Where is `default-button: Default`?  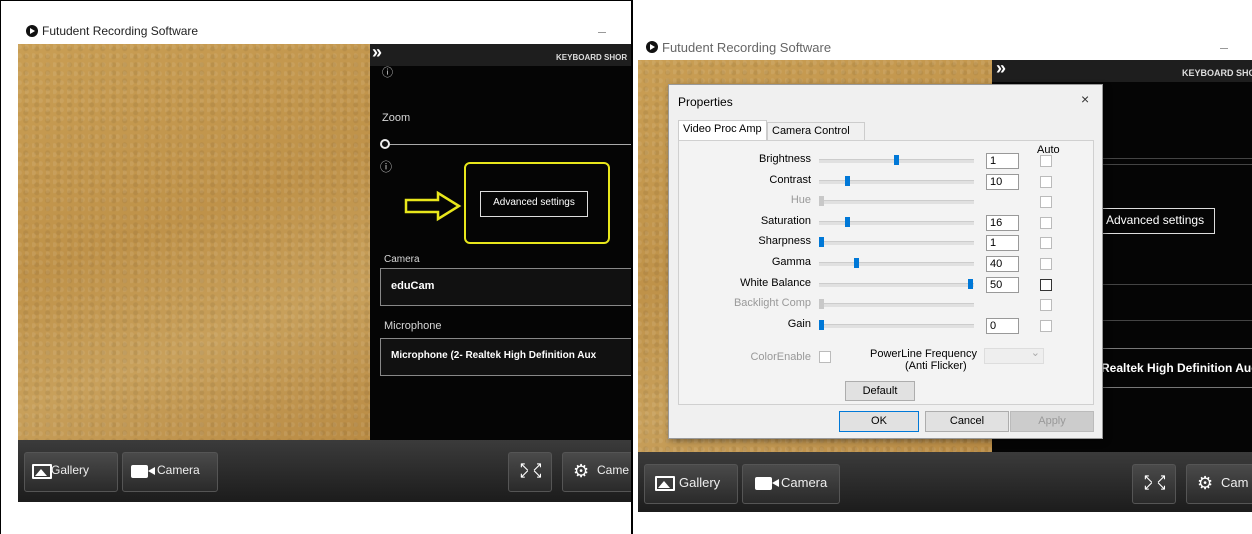
default-button: Default is located at coordinates (880, 391).